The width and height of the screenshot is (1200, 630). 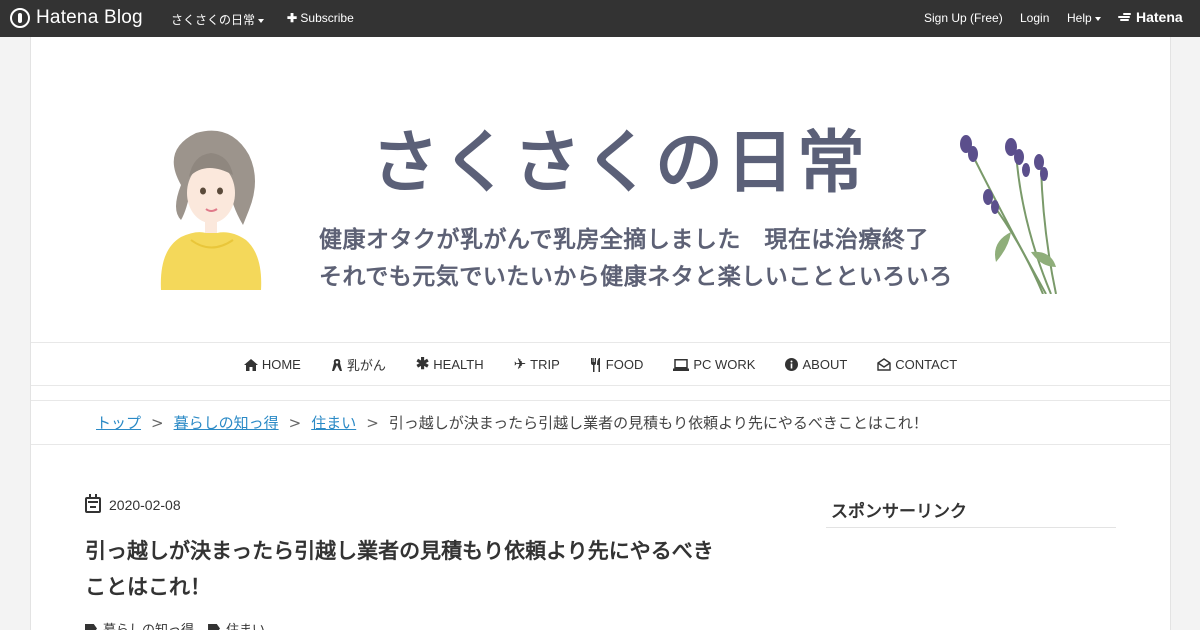 I want to click on hatena-label: Hatena, so click(x=1159, y=17).